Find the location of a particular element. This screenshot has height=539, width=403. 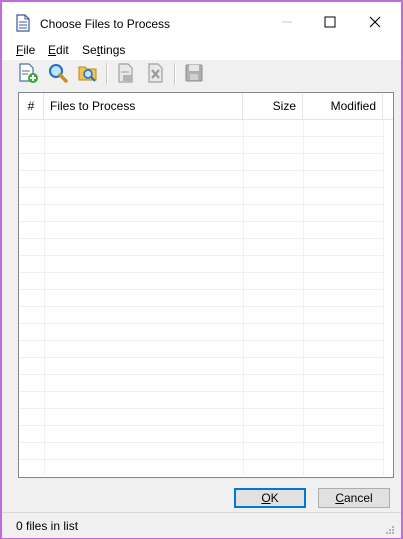

remove-file-icon is located at coordinates (126, 74).